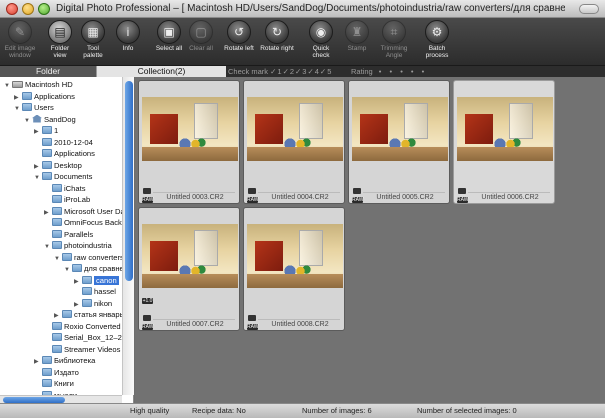 This screenshot has height=418, width=605. I want to click on tree-item: ▶ nikon, so click(93, 303).